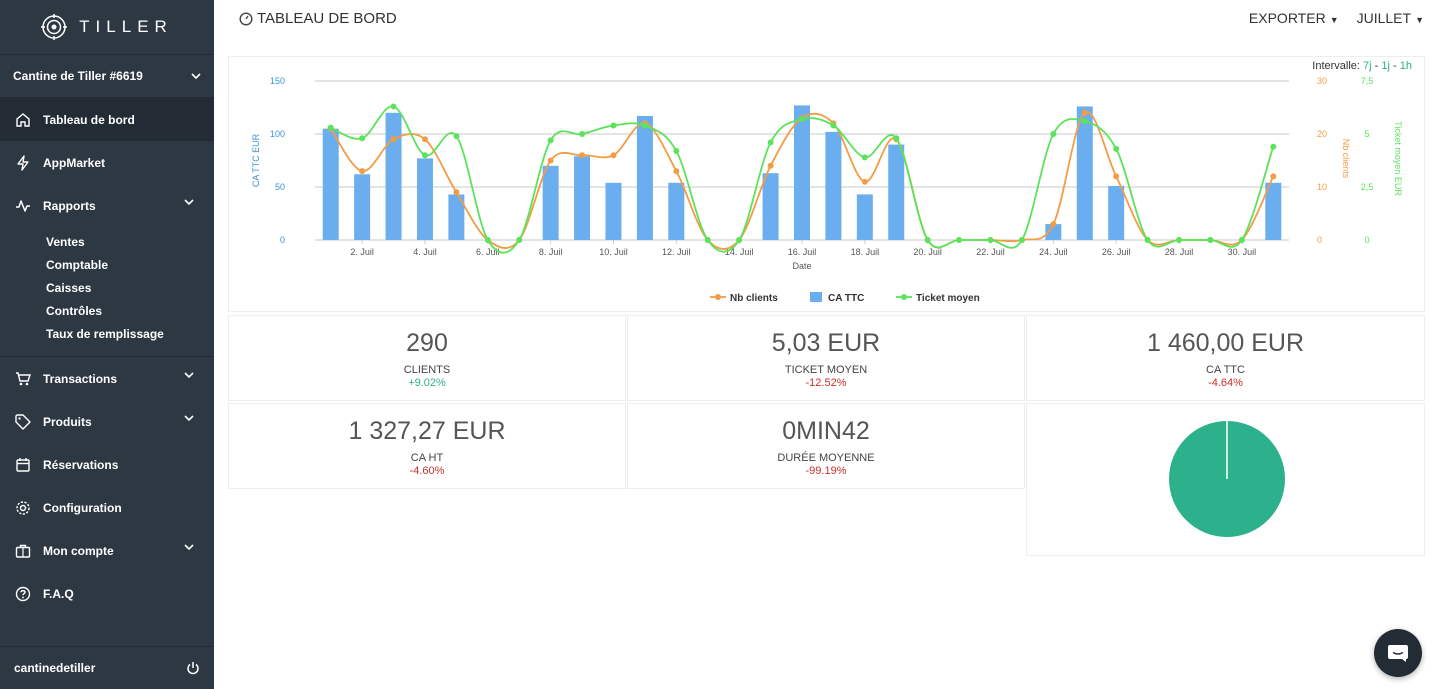  Describe the element at coordinates (488, 252) in the screenshot. I see `x-tick-label: 6. Juil` at that location.